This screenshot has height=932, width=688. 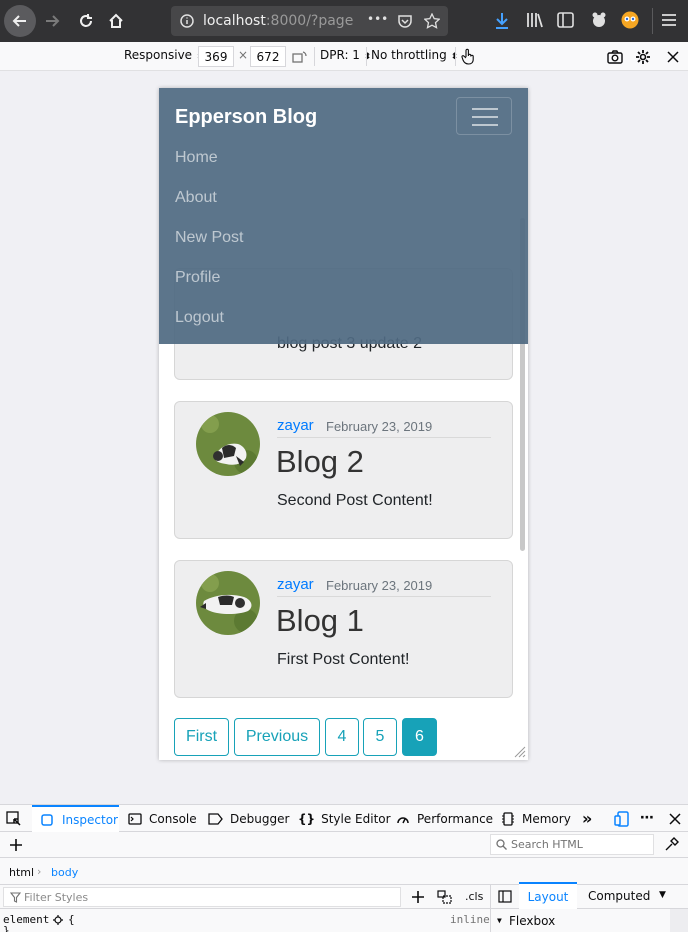 What do you see at coordinates (86, 21) in the screenshot?
I see `reload-button` at bounding box center [86, 21].